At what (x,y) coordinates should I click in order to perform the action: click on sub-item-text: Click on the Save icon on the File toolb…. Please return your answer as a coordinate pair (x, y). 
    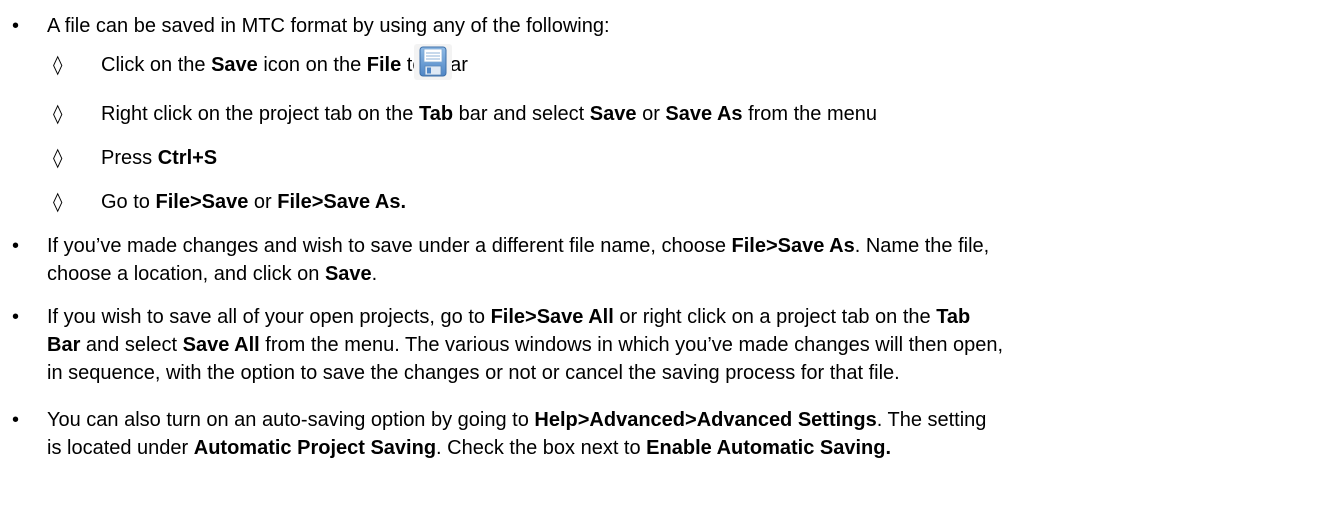
    Looking at the image, I should click on (284, 65).